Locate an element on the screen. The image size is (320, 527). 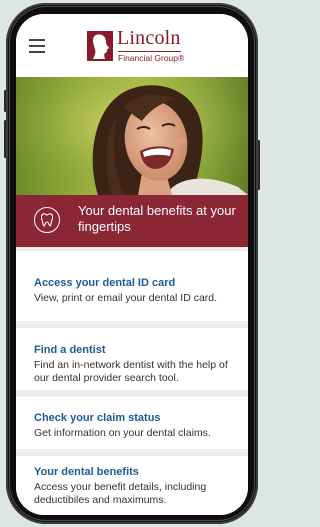
card-title: Check your claim status is located at coordinates (97, 418).